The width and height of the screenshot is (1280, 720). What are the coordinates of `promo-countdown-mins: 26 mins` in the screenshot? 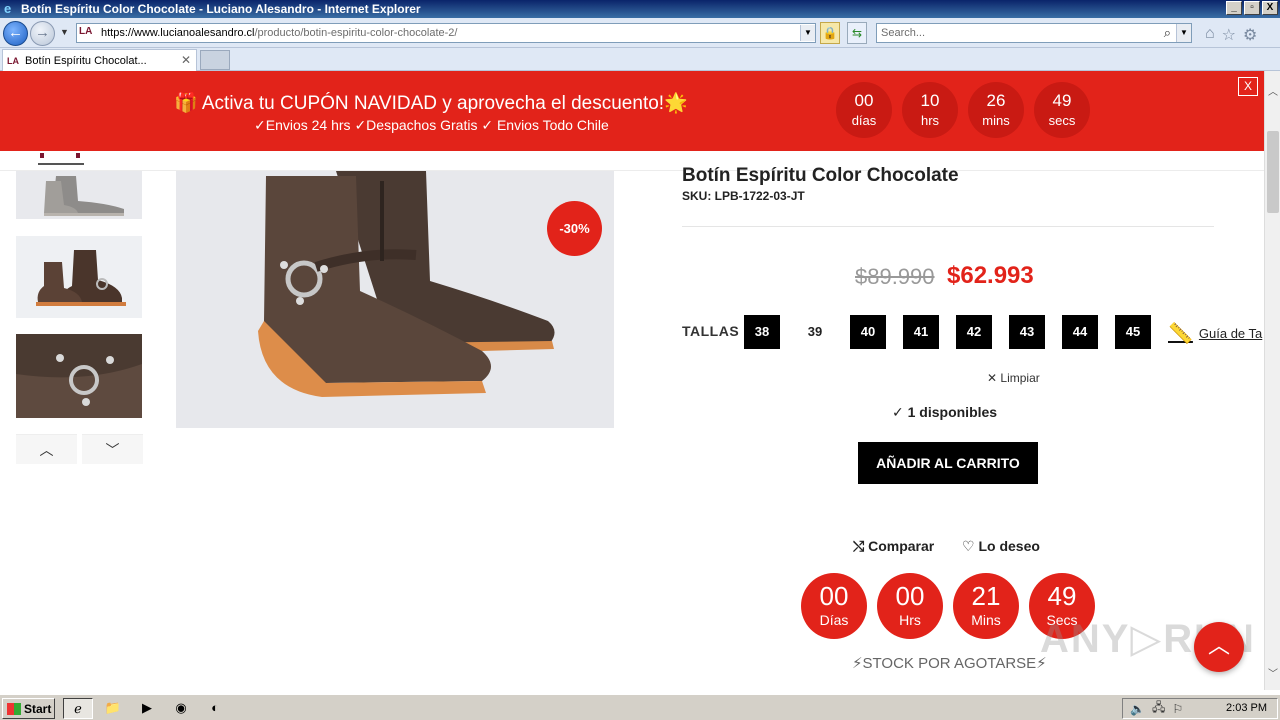 It's located at (996, 110).